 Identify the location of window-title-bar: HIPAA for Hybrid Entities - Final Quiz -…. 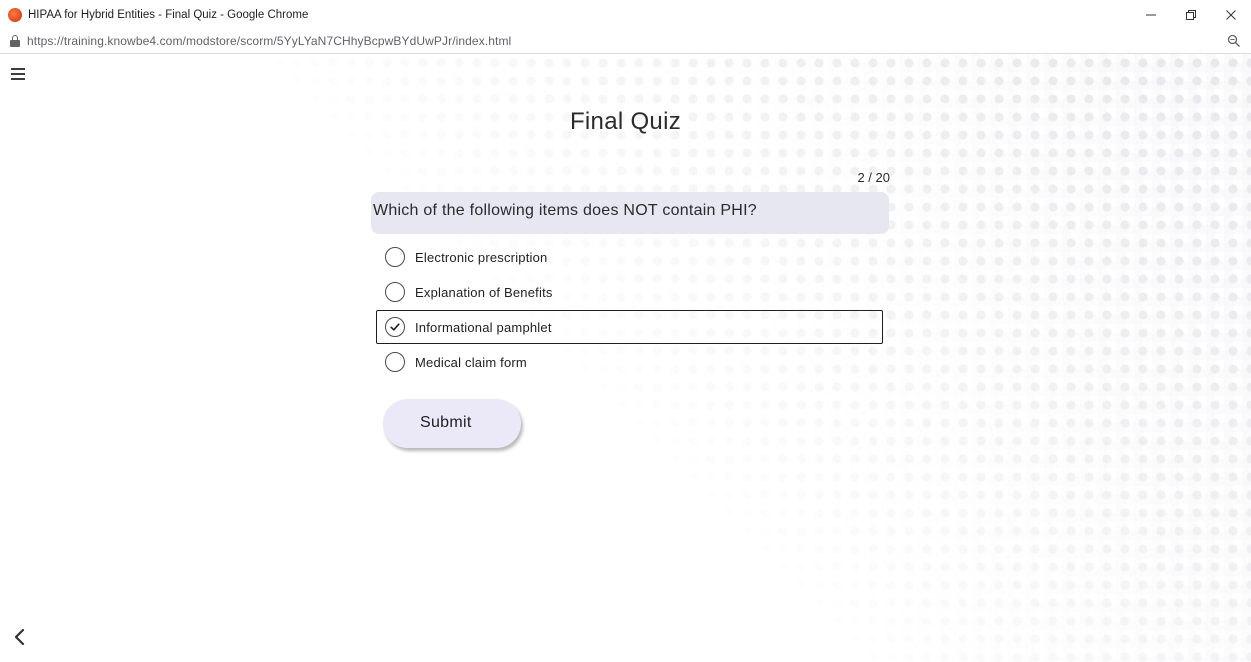
(625, 14).